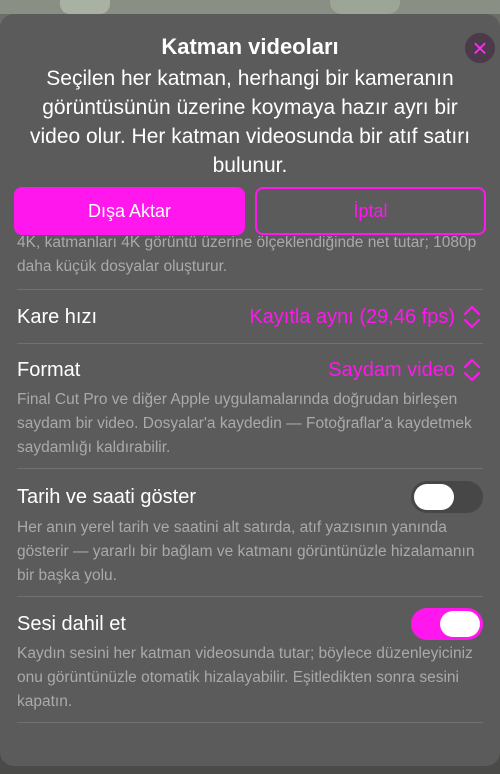  I want to click on format-row: Format Saydam video, so click(250, 370).